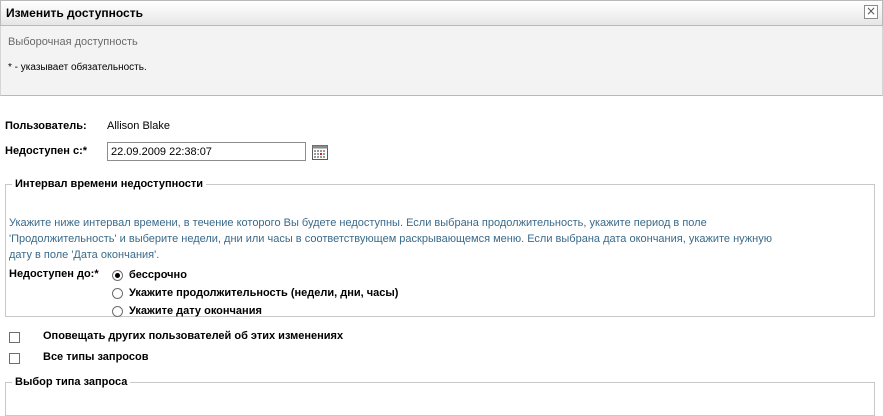 This screenshot has height=416, width=883. I want to click on interval-info-line: дату в поле 'Дата окончания'., so click(84, 255).